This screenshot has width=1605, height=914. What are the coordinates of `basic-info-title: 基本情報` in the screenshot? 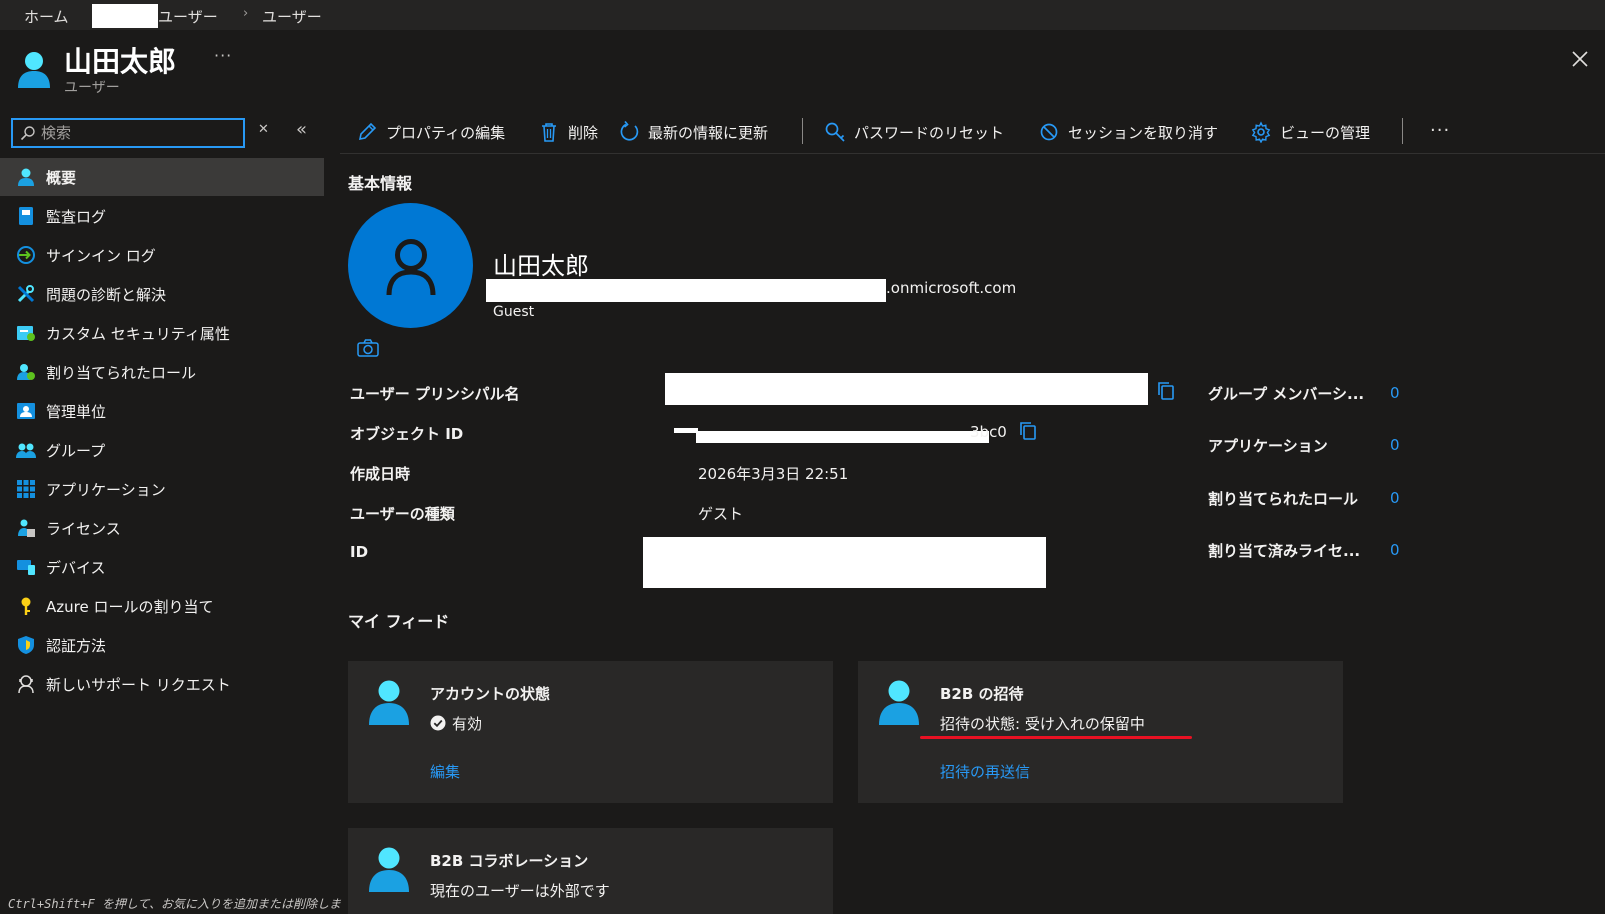 It's located at (380, 183).